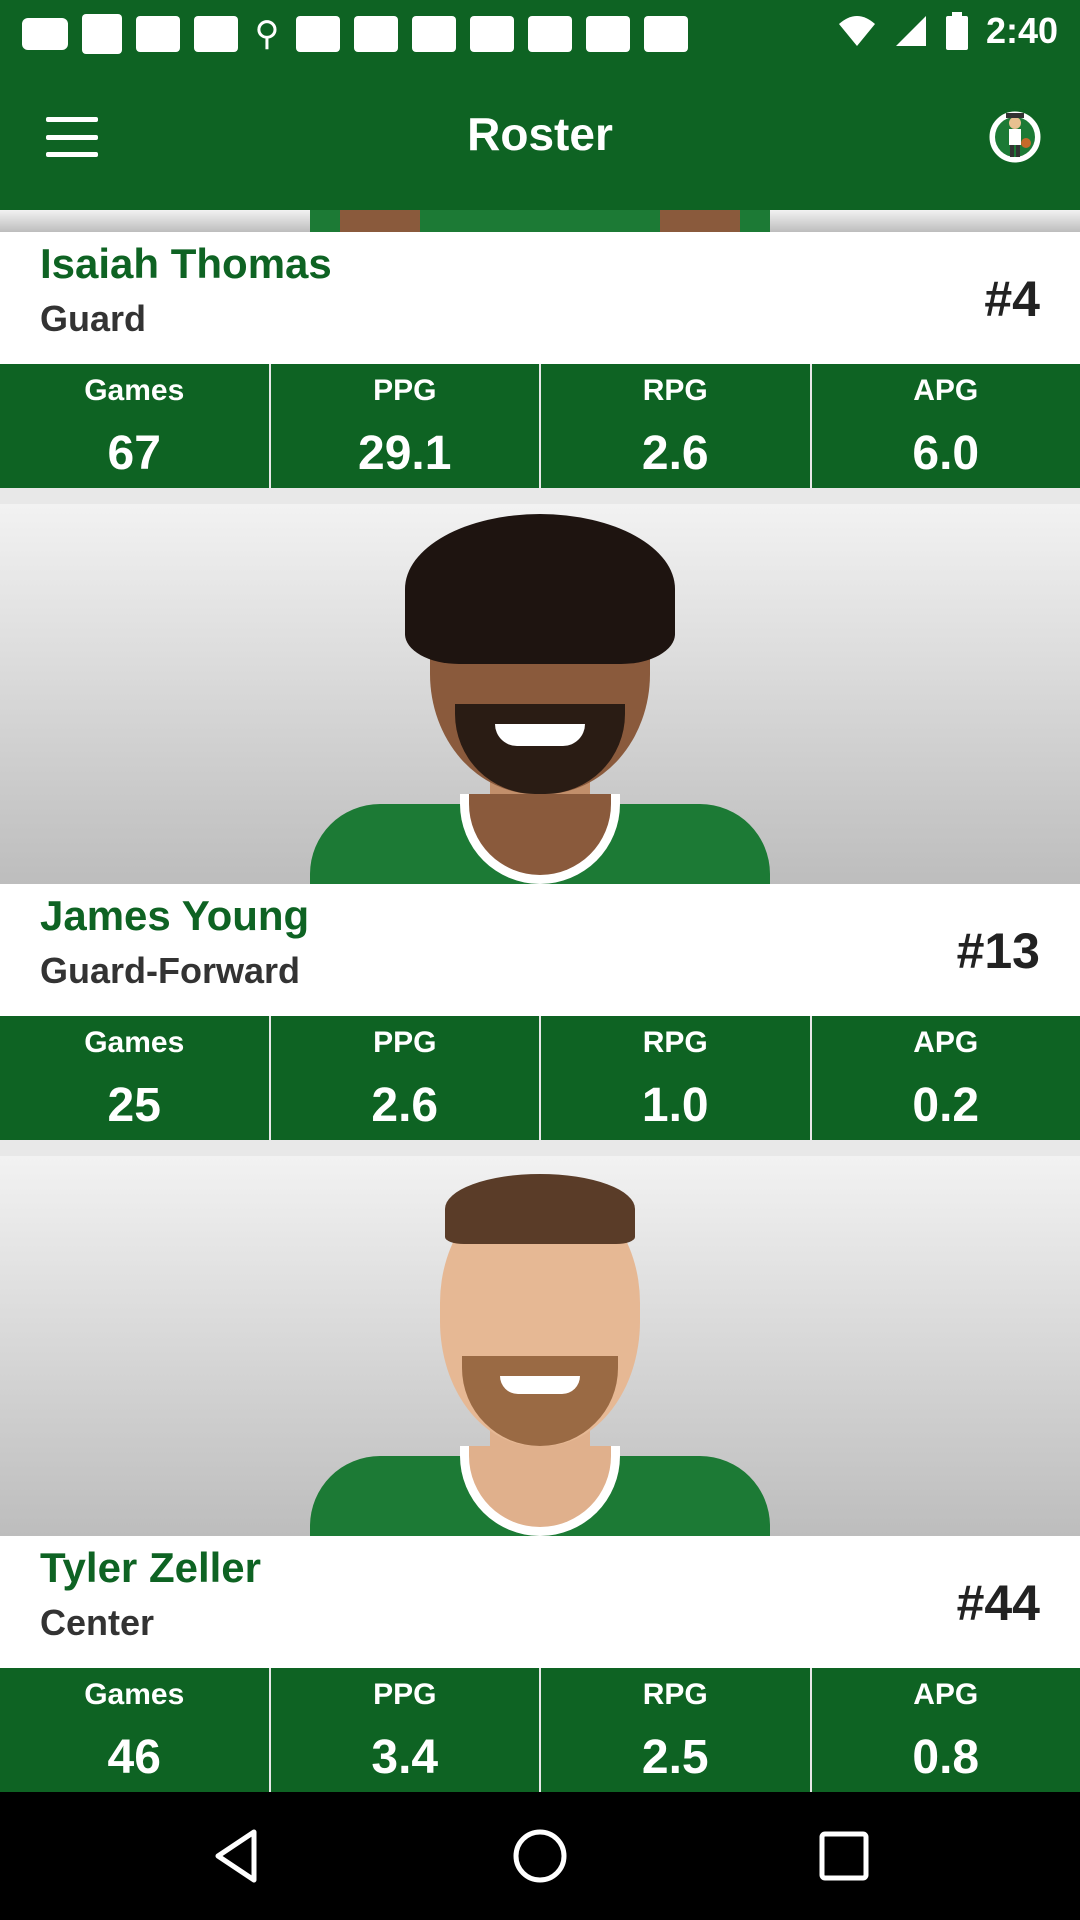 The height and width of the screenshot is (1920, 1080). What do you see at coordinates (134, 453) in the screenshot?
I see `stat-value: 67` at bounding box center [134, 453].